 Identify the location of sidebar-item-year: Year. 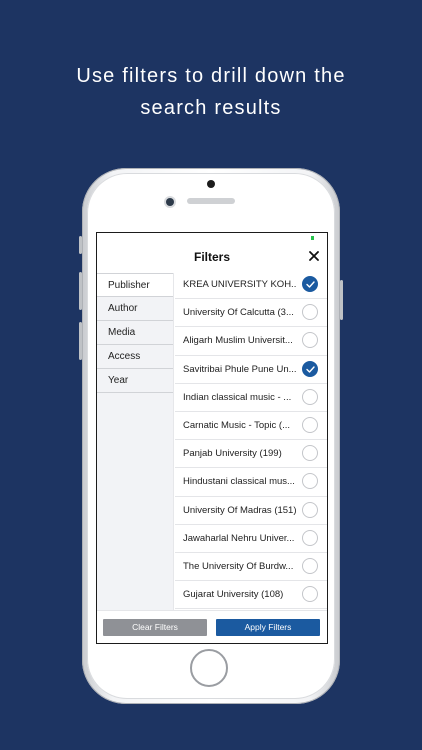
(135, 381).